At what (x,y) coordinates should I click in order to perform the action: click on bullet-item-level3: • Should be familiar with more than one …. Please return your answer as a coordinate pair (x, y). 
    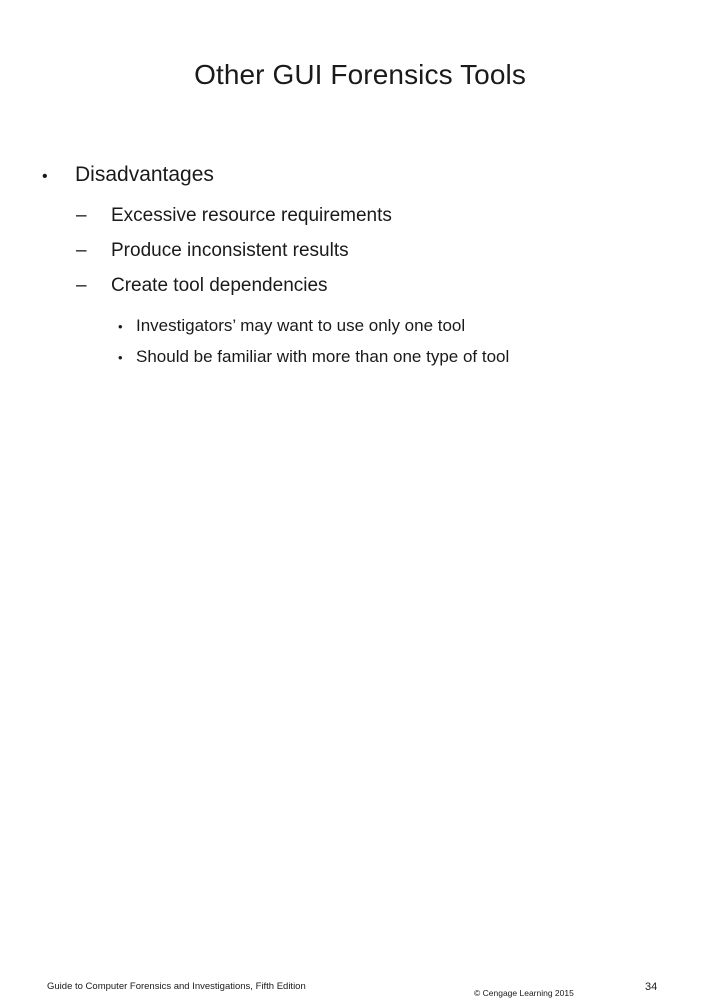
    Looking at the image, I should click on (360, 357).